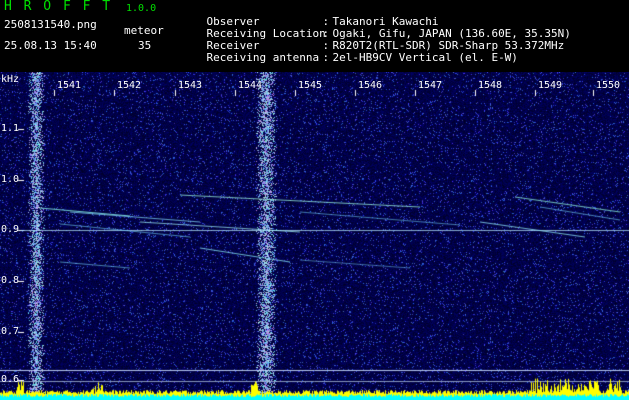  What do you see at coordinates (425, 57) in the screenshot?
I see `info-value: 2el-HB9CV Vertical (el. E-W)` at bounding box center [425, 57].